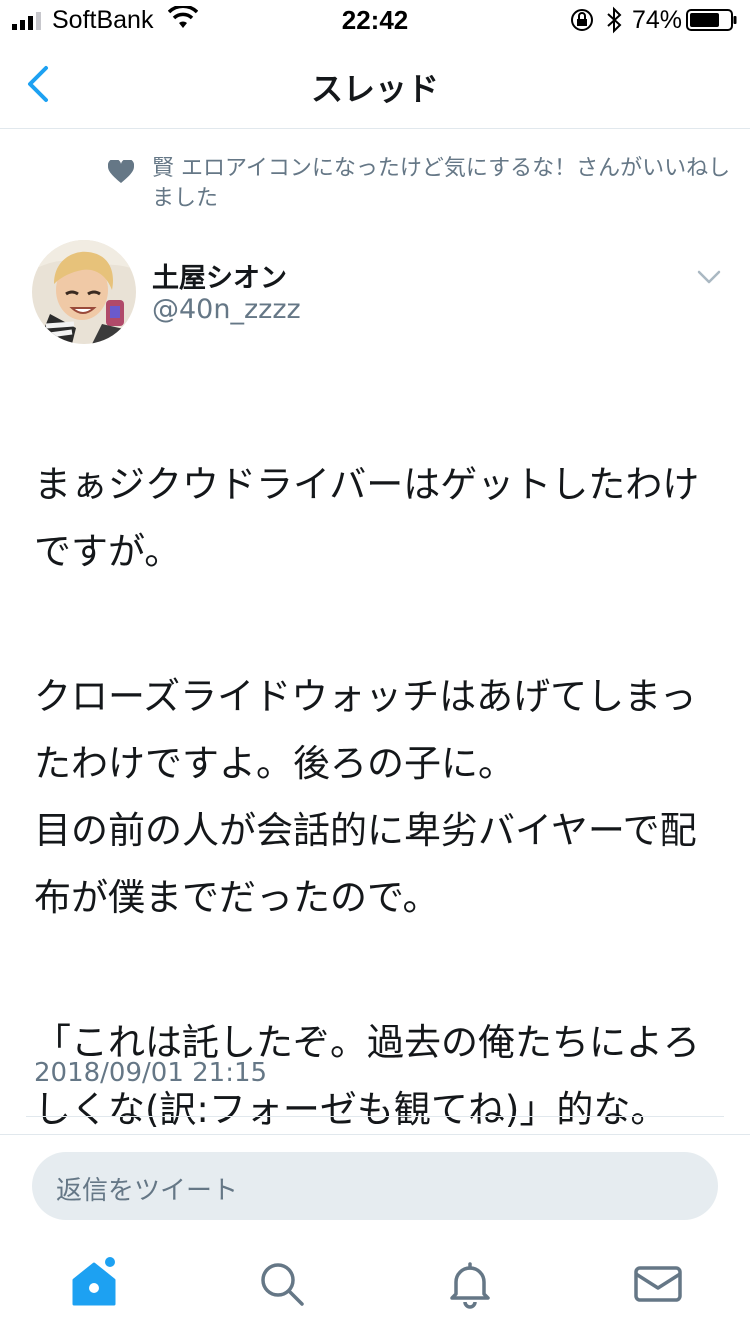 The image size is (750, 1334). I want to click on search-icon, so click(282, 1284).